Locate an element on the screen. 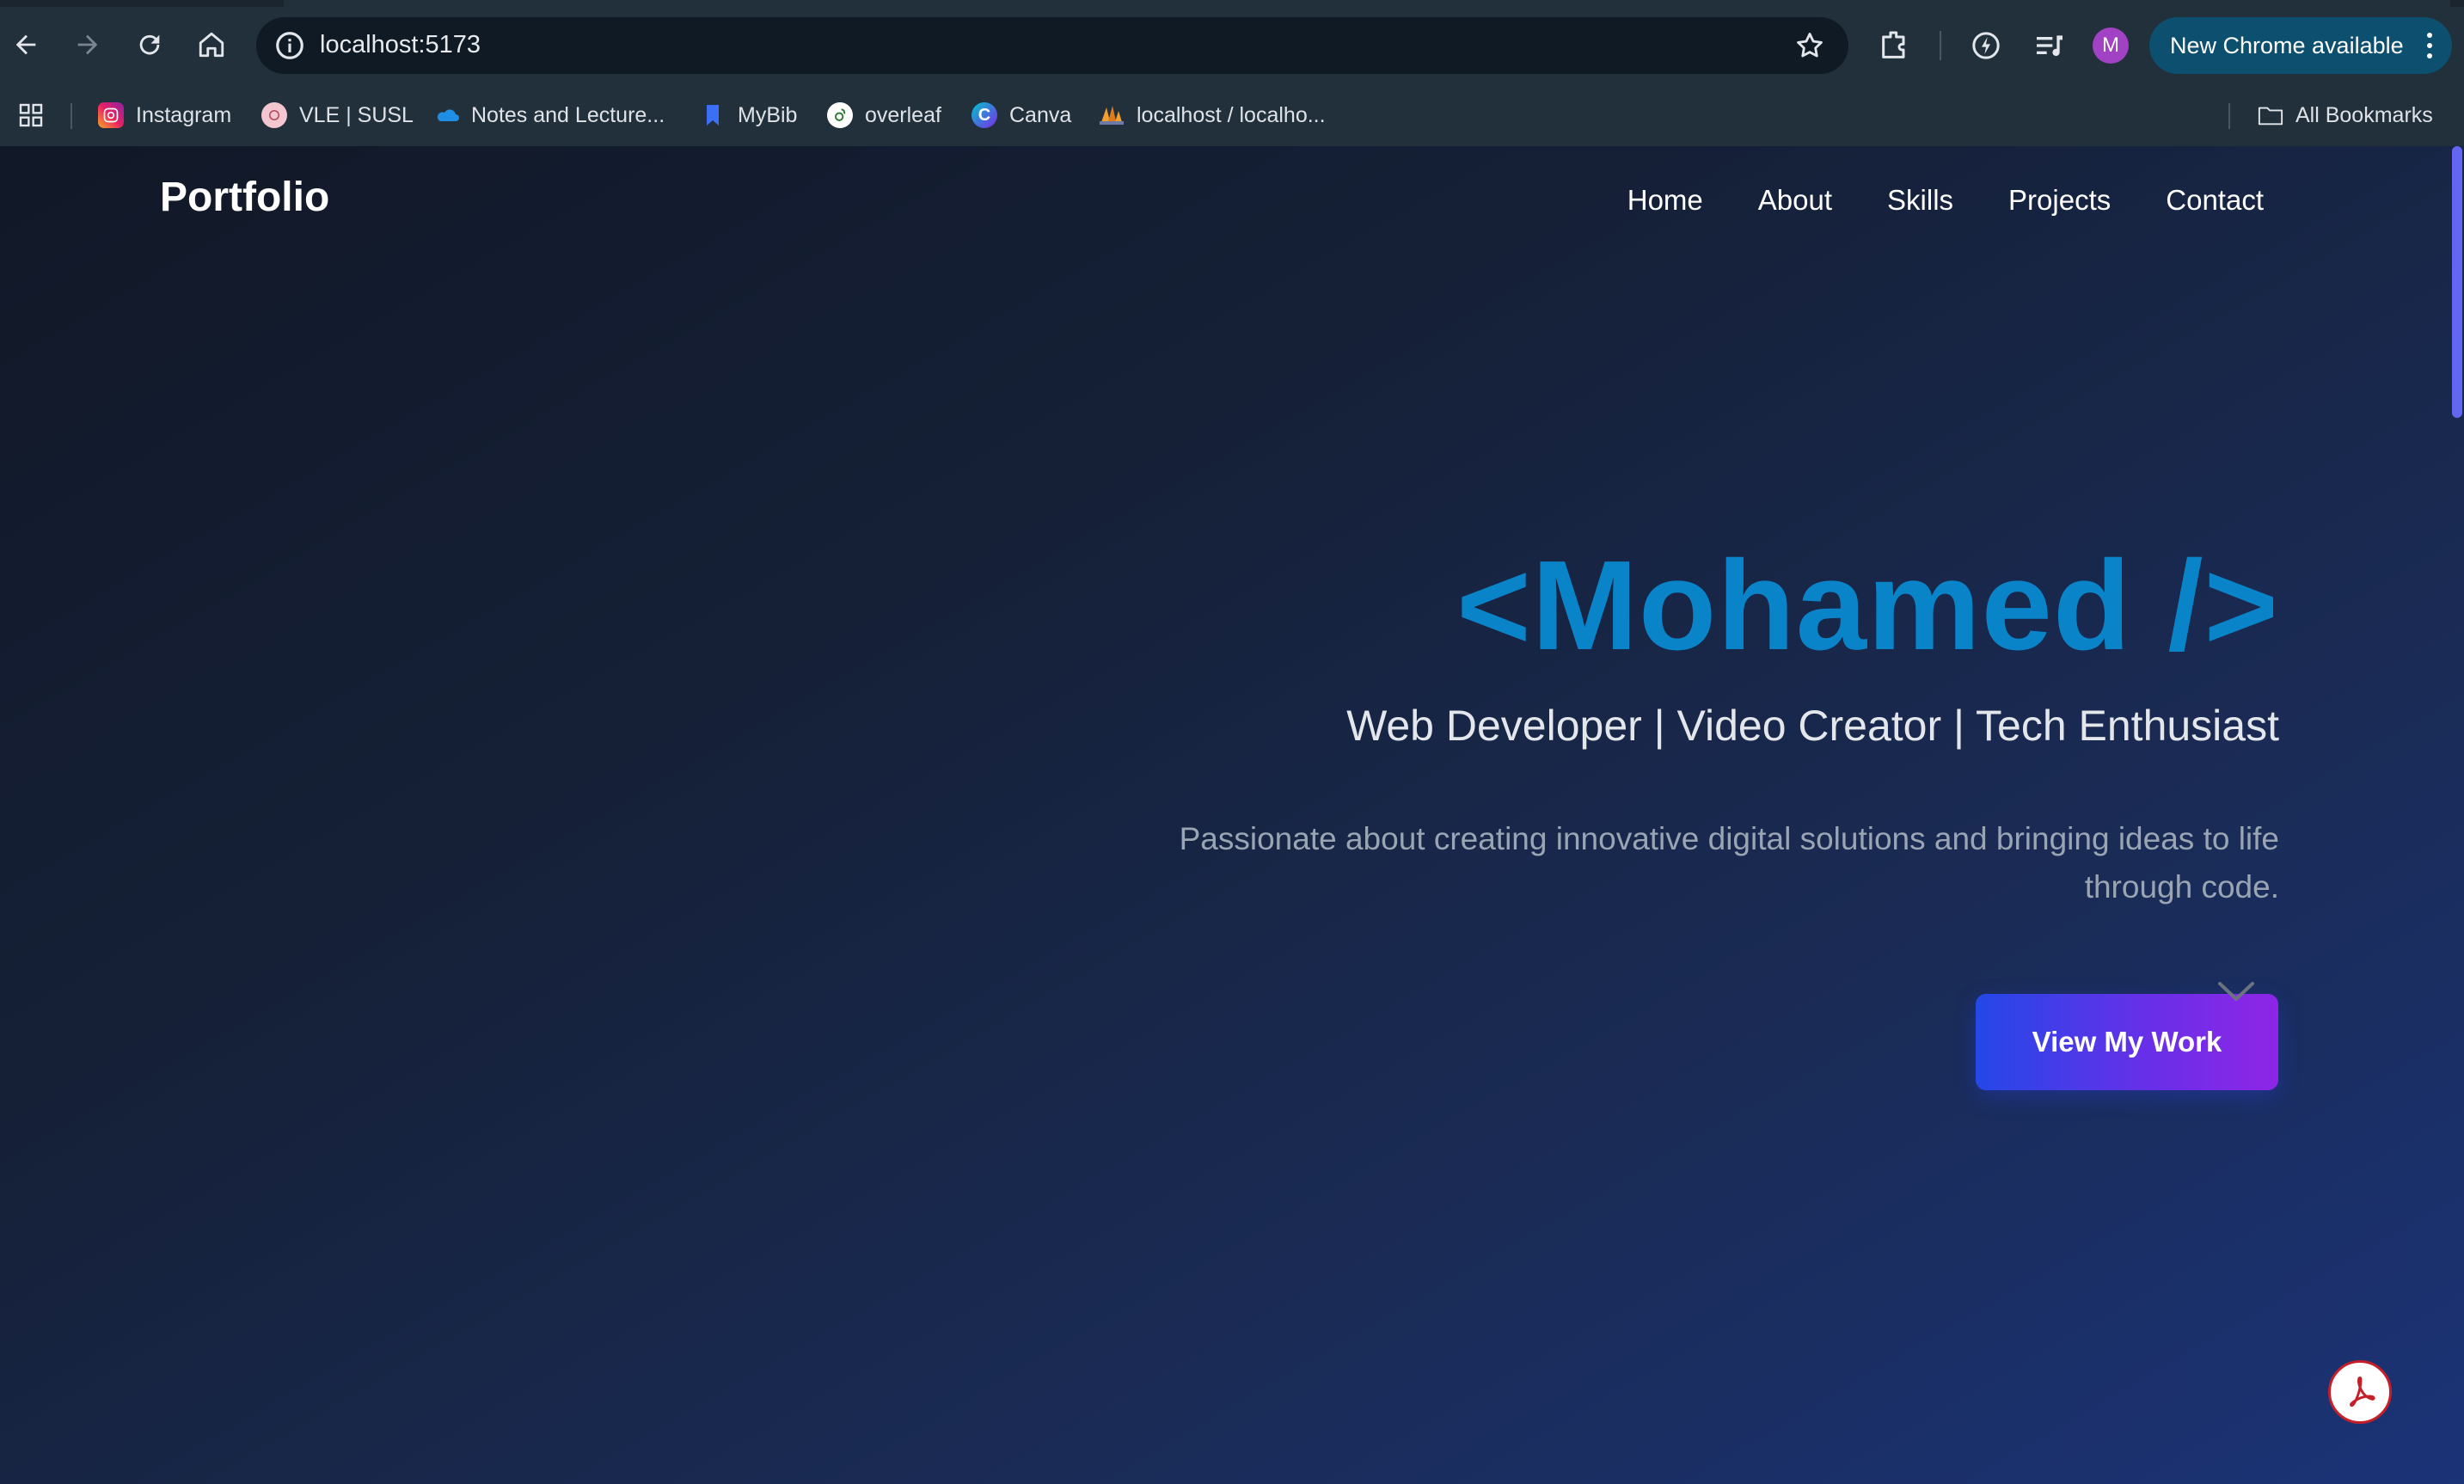 The height and width of the screenshot is (1484, 2464). onedrive-icon is located at coordinates (446, 115).